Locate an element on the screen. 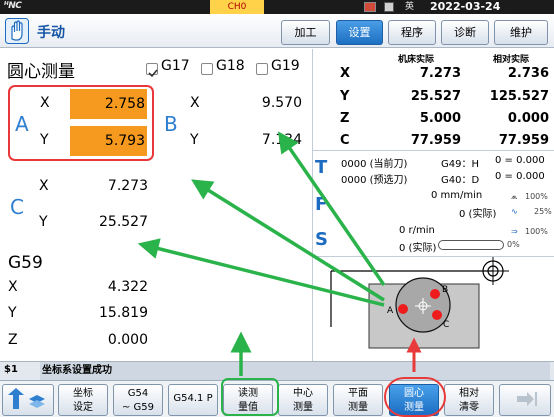 Image resolution: width=554 pixels, height=417 pixels. tab-settings: 设置 is located at coordinates (359, 32).